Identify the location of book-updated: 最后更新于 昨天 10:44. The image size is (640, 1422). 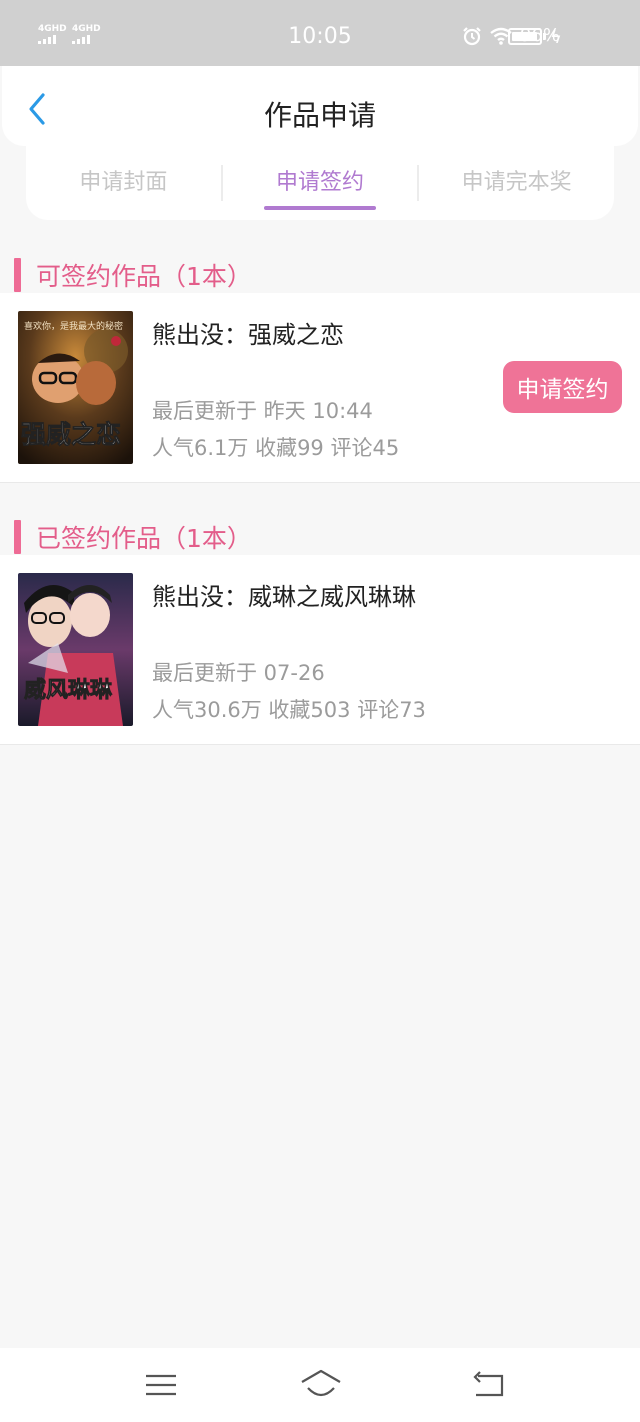
(262, 411).